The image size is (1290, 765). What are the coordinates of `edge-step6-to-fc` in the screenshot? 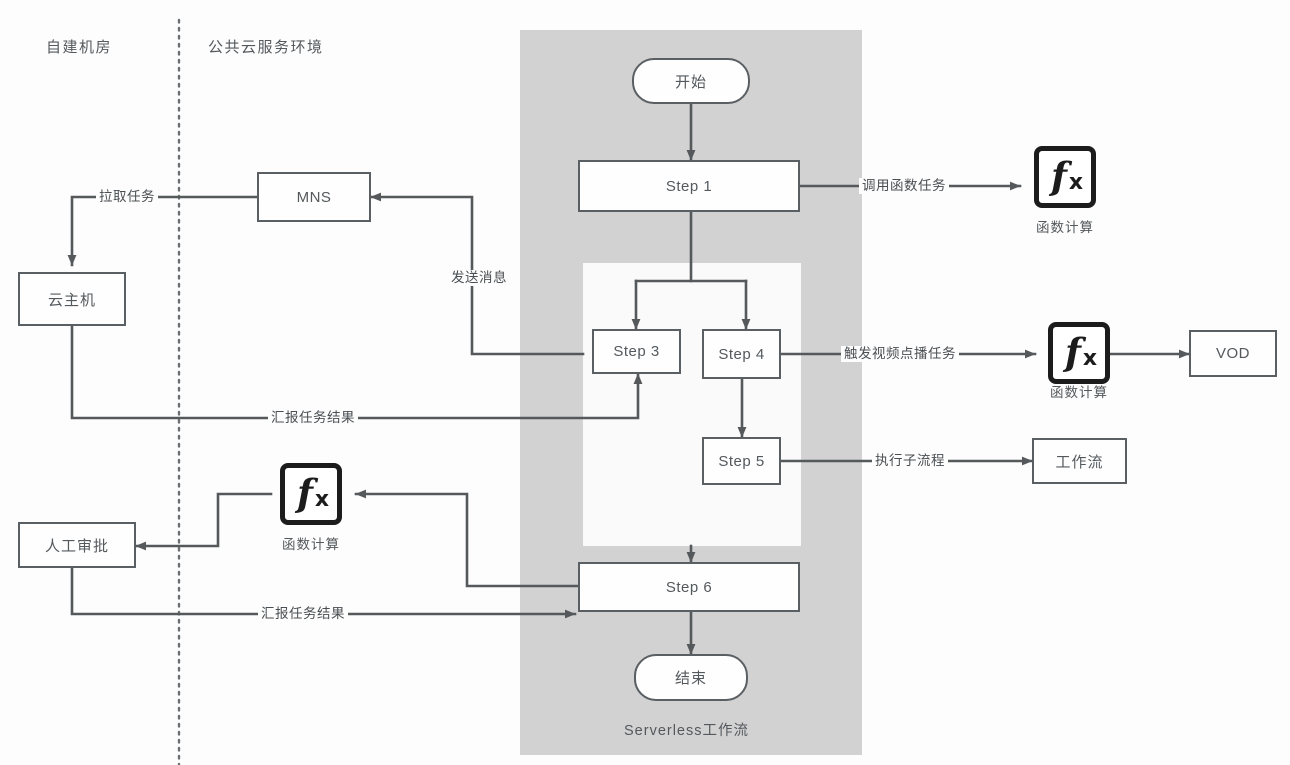 It's located at (469, 538).